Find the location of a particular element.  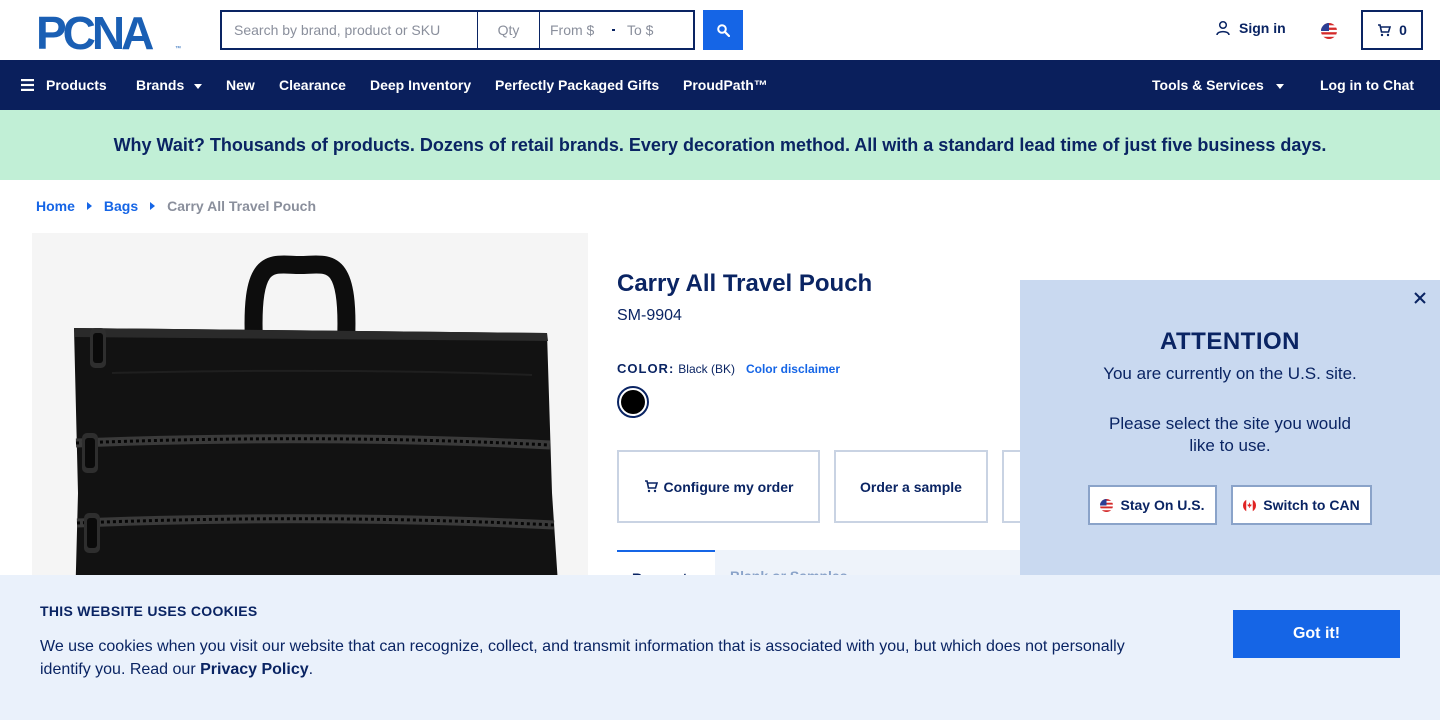

nav-brands: Brands is located at coordinates (169, 85).